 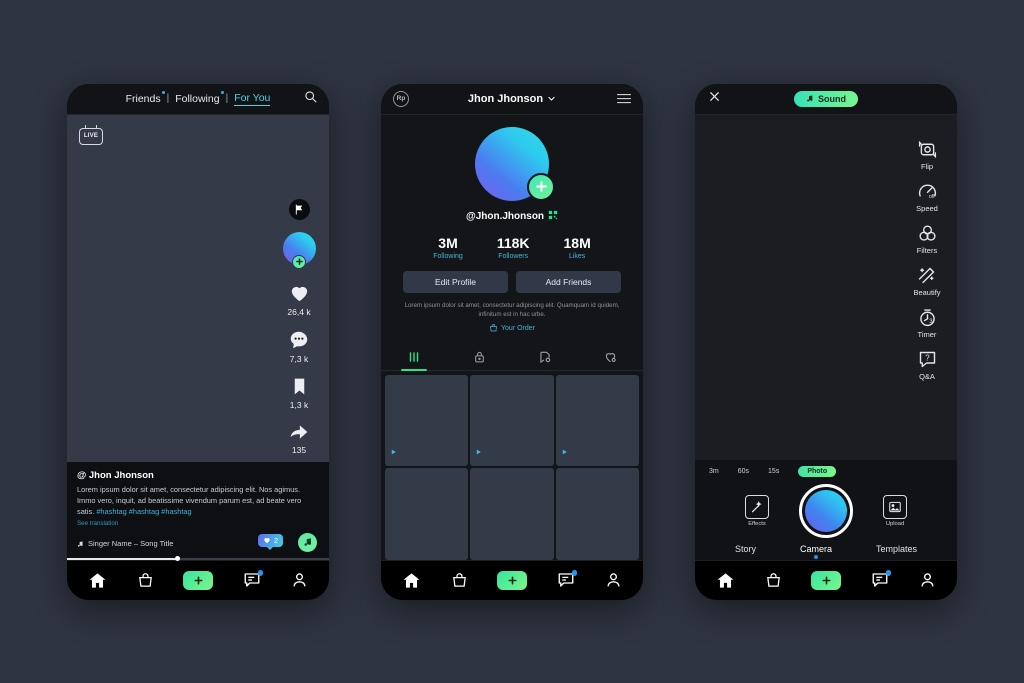 What do you see at coordinates (299, 346) in the screenshot?
I see `comment-button: 7,3 k` at bounding box center [299, 346].